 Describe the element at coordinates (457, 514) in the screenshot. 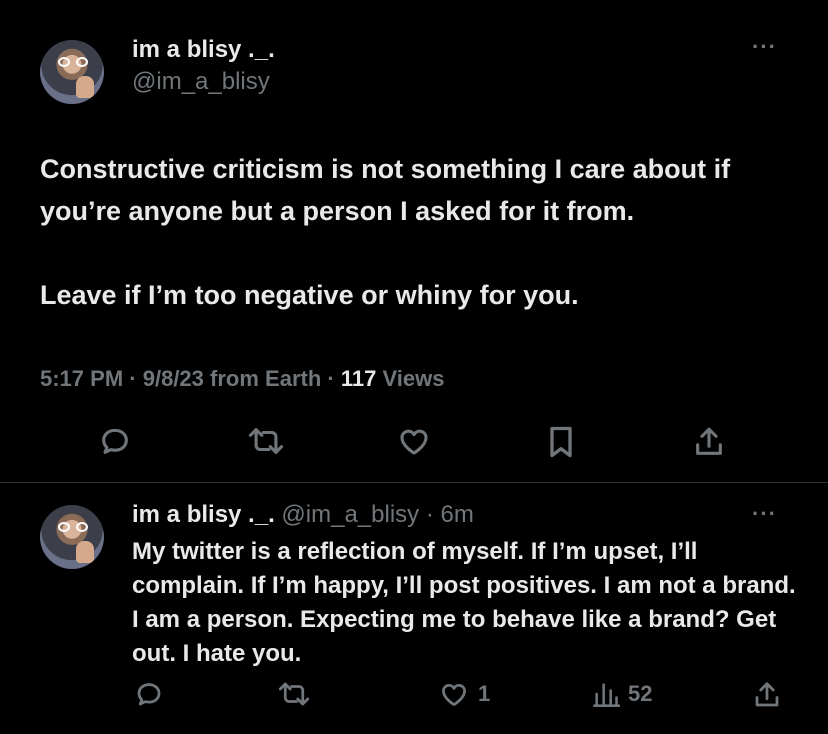

I see `tweet-age: 6m` at that location.